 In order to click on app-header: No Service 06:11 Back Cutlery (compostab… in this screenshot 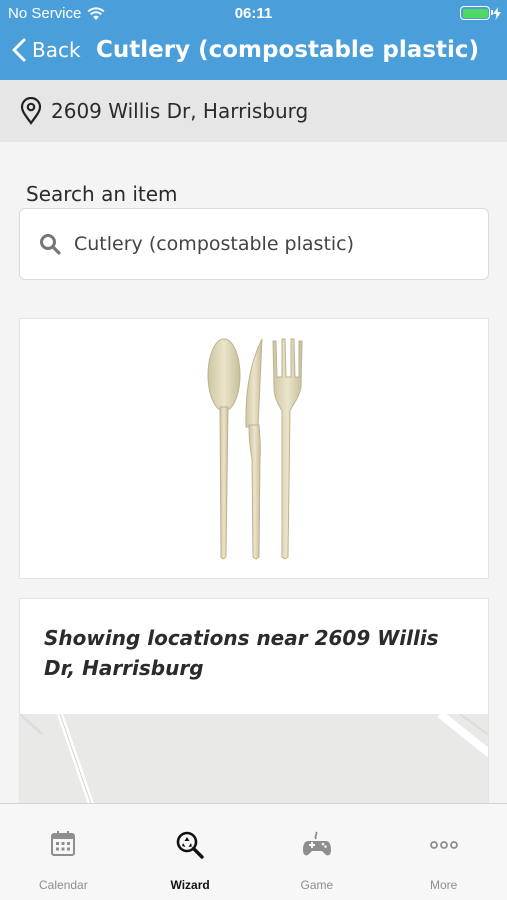, I will do `click(253, 40)`.